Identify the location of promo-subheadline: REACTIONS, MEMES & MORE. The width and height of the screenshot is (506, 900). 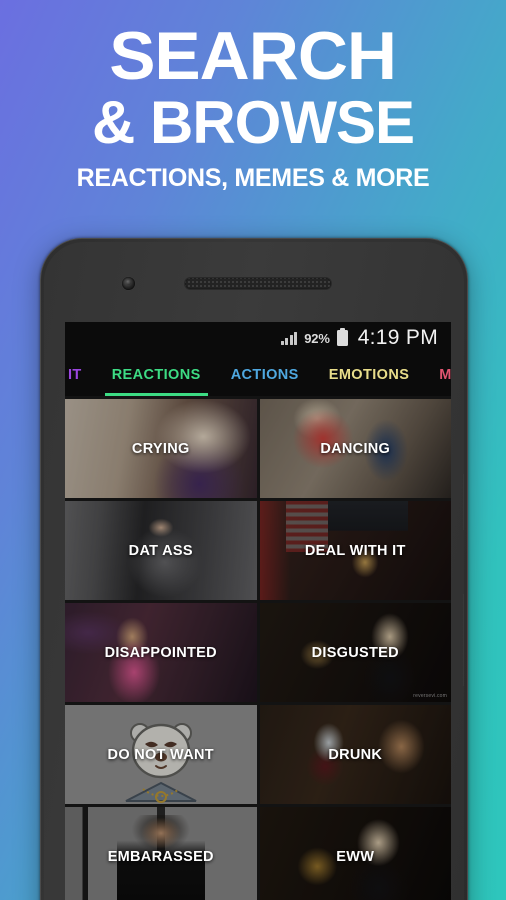
(253, 178).